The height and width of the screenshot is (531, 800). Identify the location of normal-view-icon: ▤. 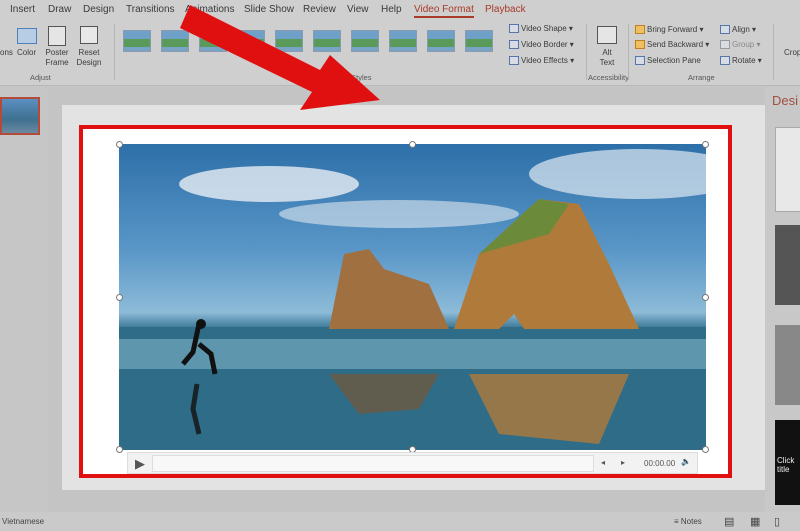
(729, 521).